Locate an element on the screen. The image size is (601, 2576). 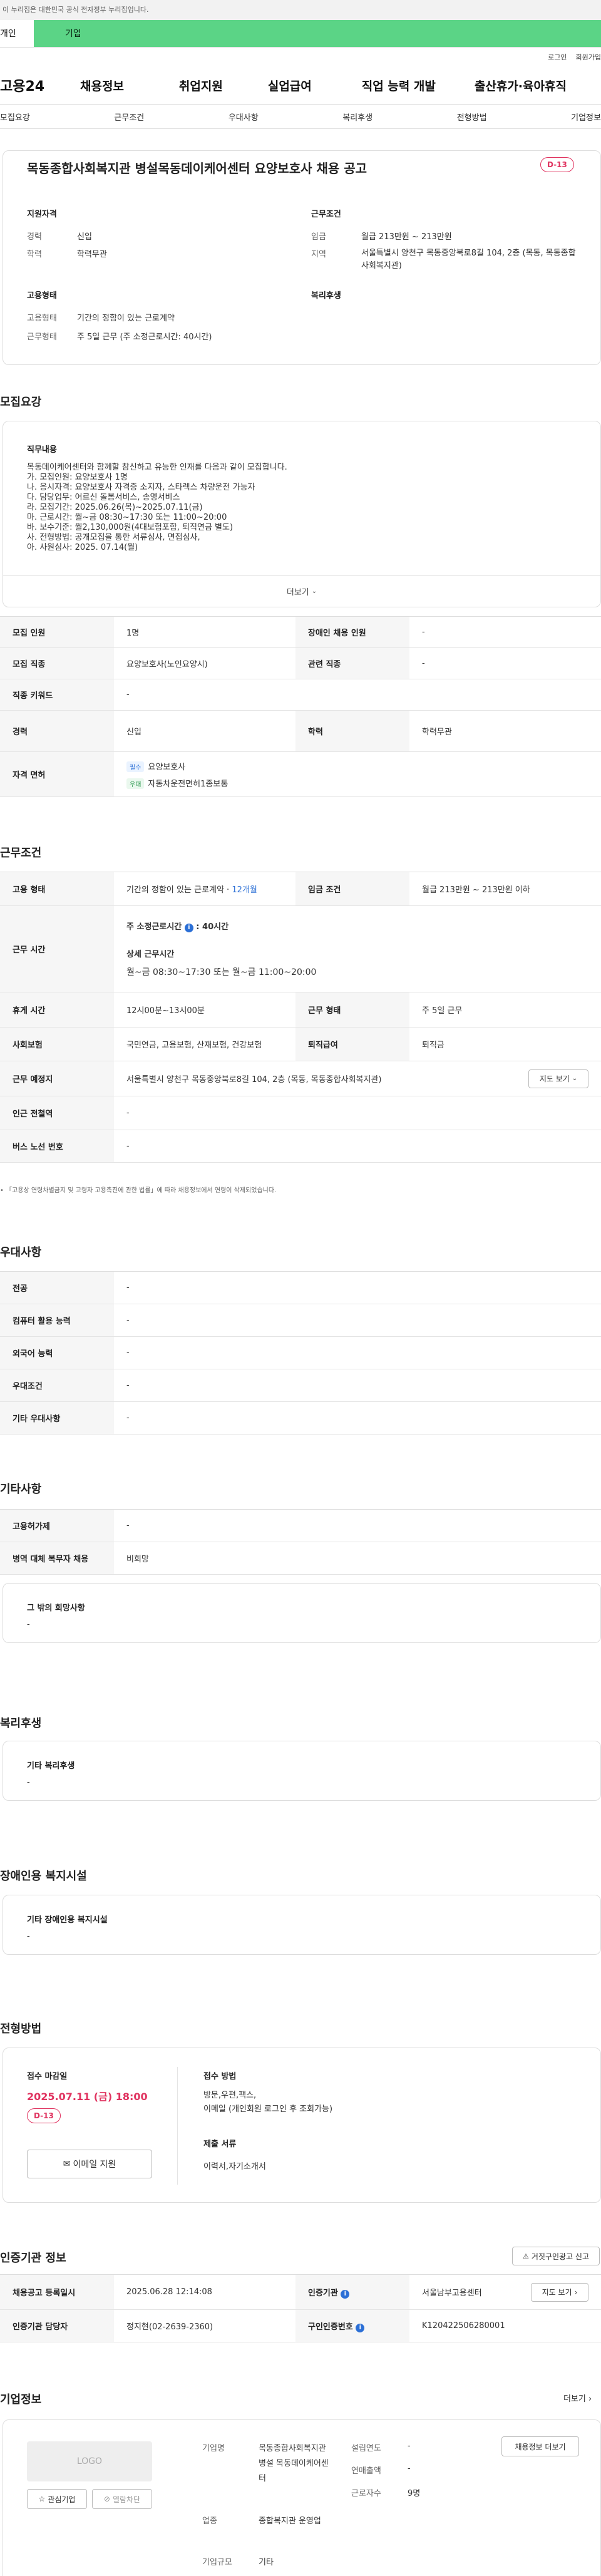
cell-value: 기간의 정함이 있는 근로계약 · 12개월 is located at coordinates (204, 889).